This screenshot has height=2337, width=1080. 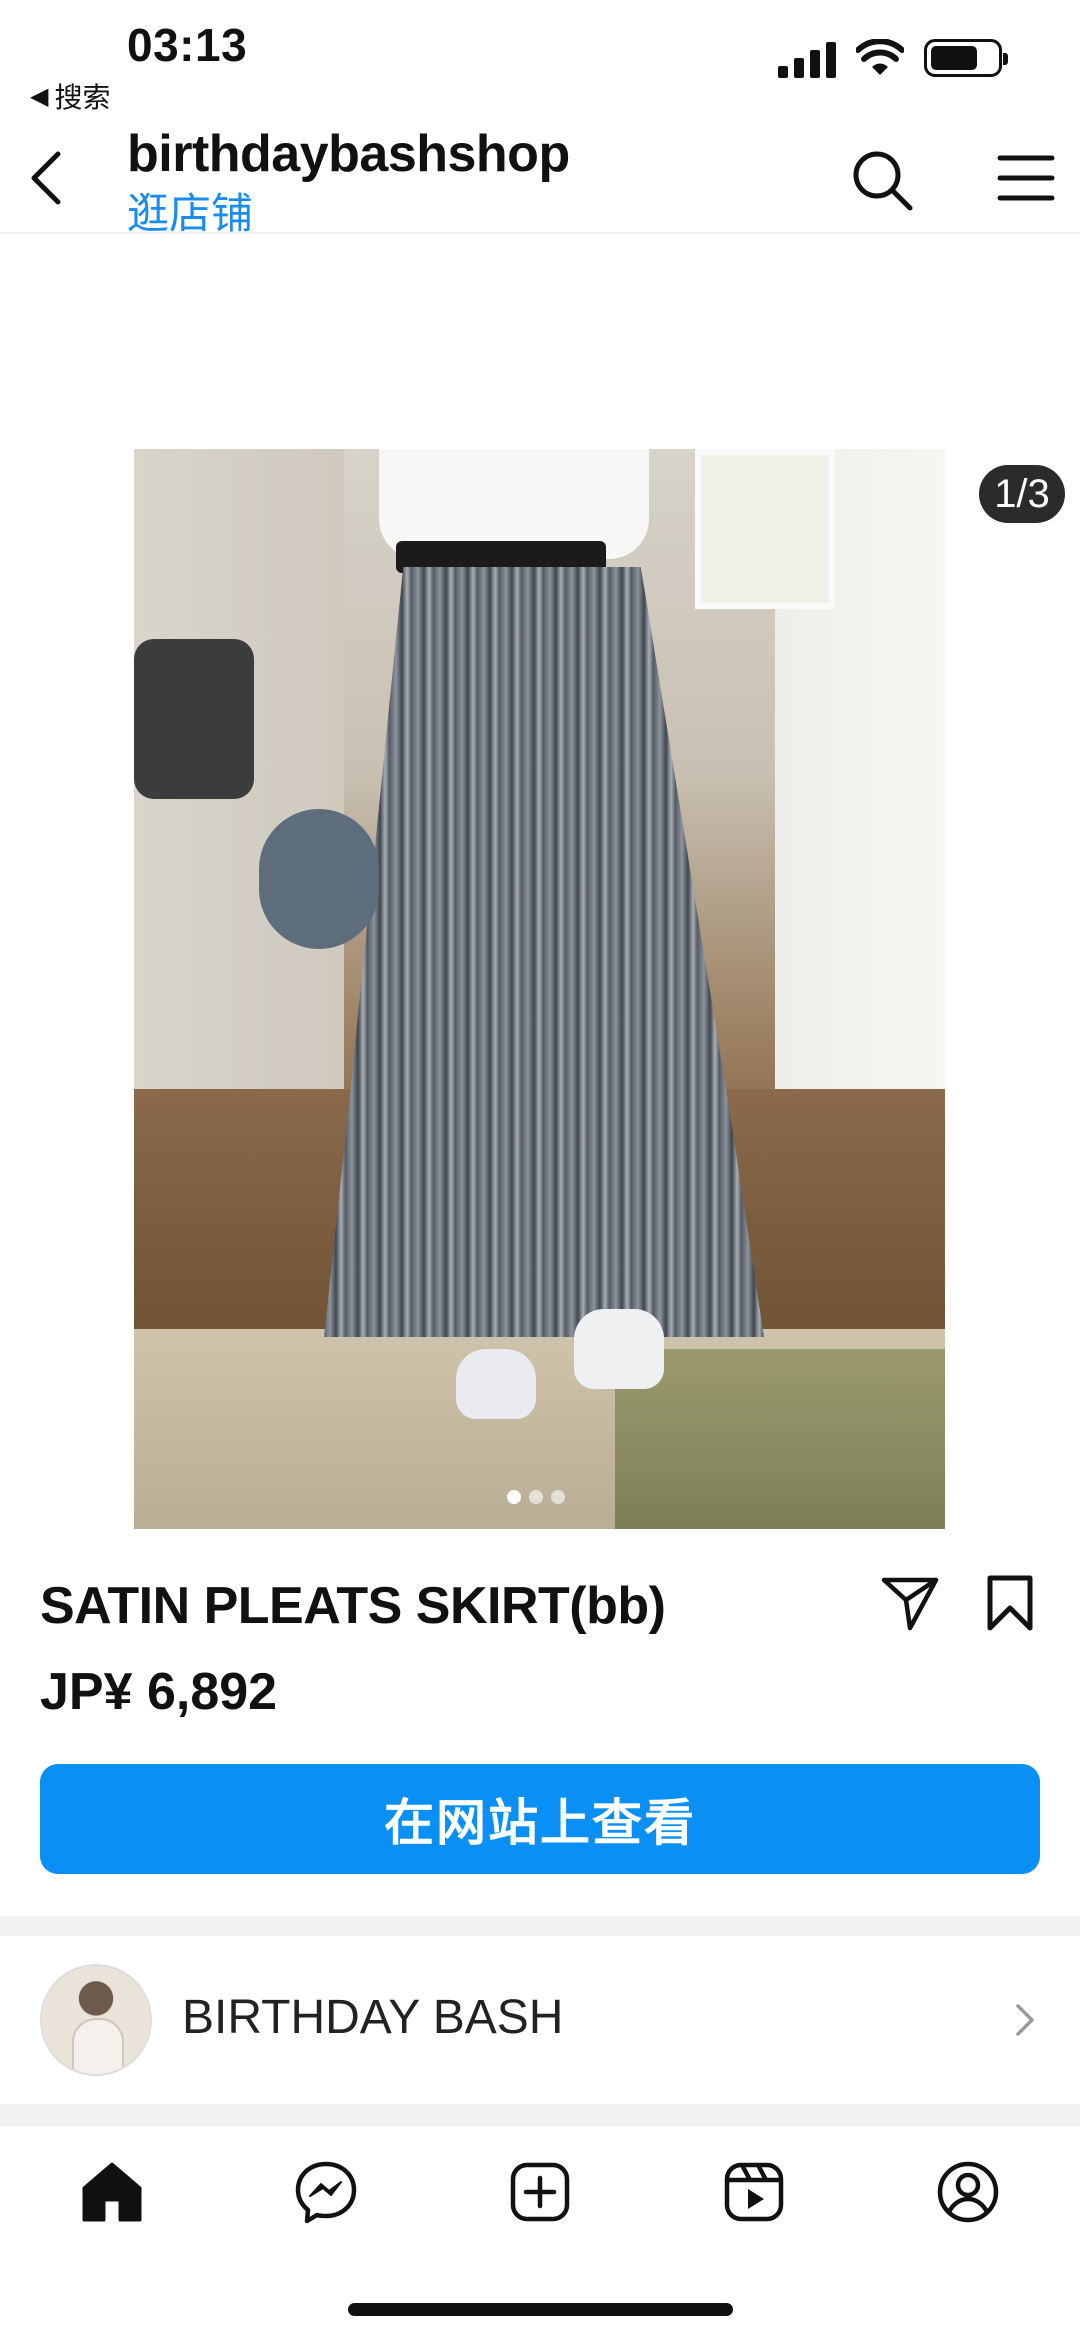 I want to click on chevron-right-icon, so click(x=1025, y=2020).